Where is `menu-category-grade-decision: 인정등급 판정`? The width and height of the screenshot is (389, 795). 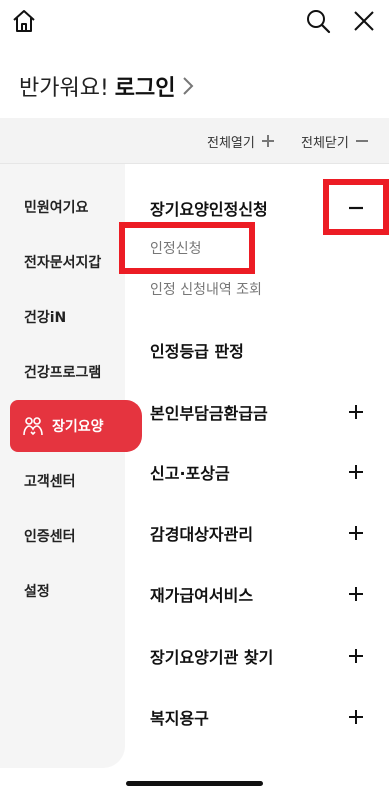
menu-category-grade-decision: 인정등급 판정 is located at coordinates (265, 350).